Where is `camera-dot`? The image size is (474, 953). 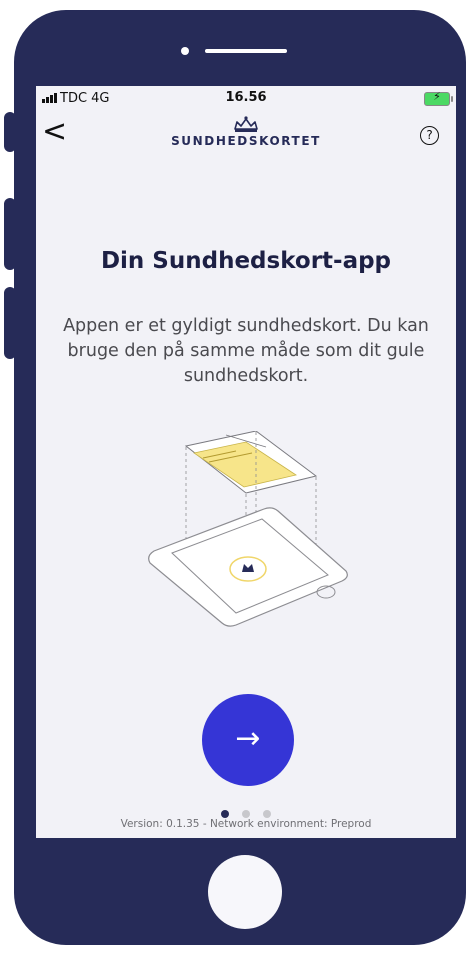 camera-dot is located at coordinates (185, 51).